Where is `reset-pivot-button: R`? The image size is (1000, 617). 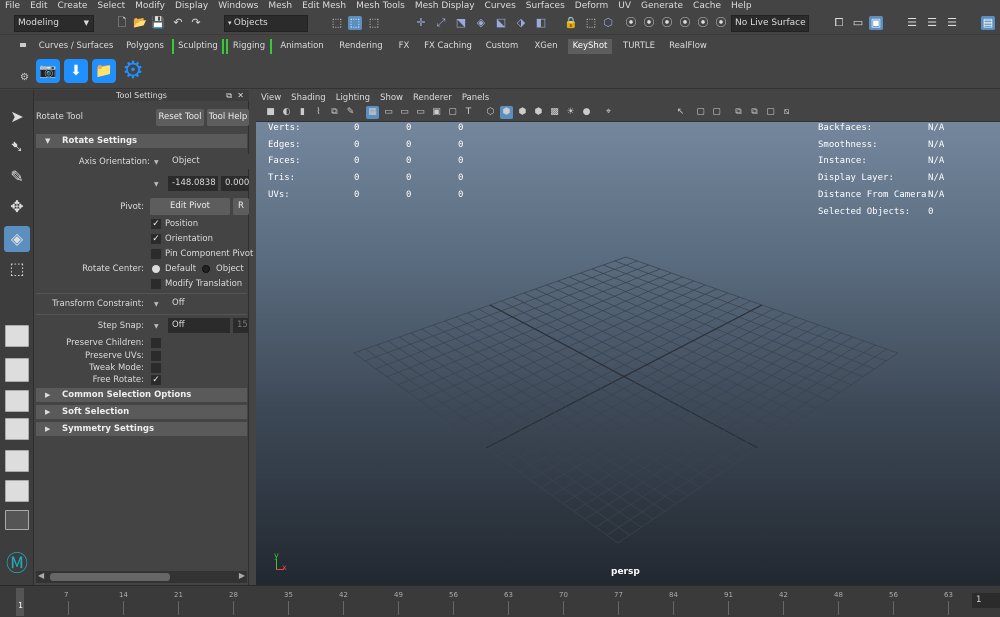
reset-pivot-button: R is located at coordinates (241, 206).